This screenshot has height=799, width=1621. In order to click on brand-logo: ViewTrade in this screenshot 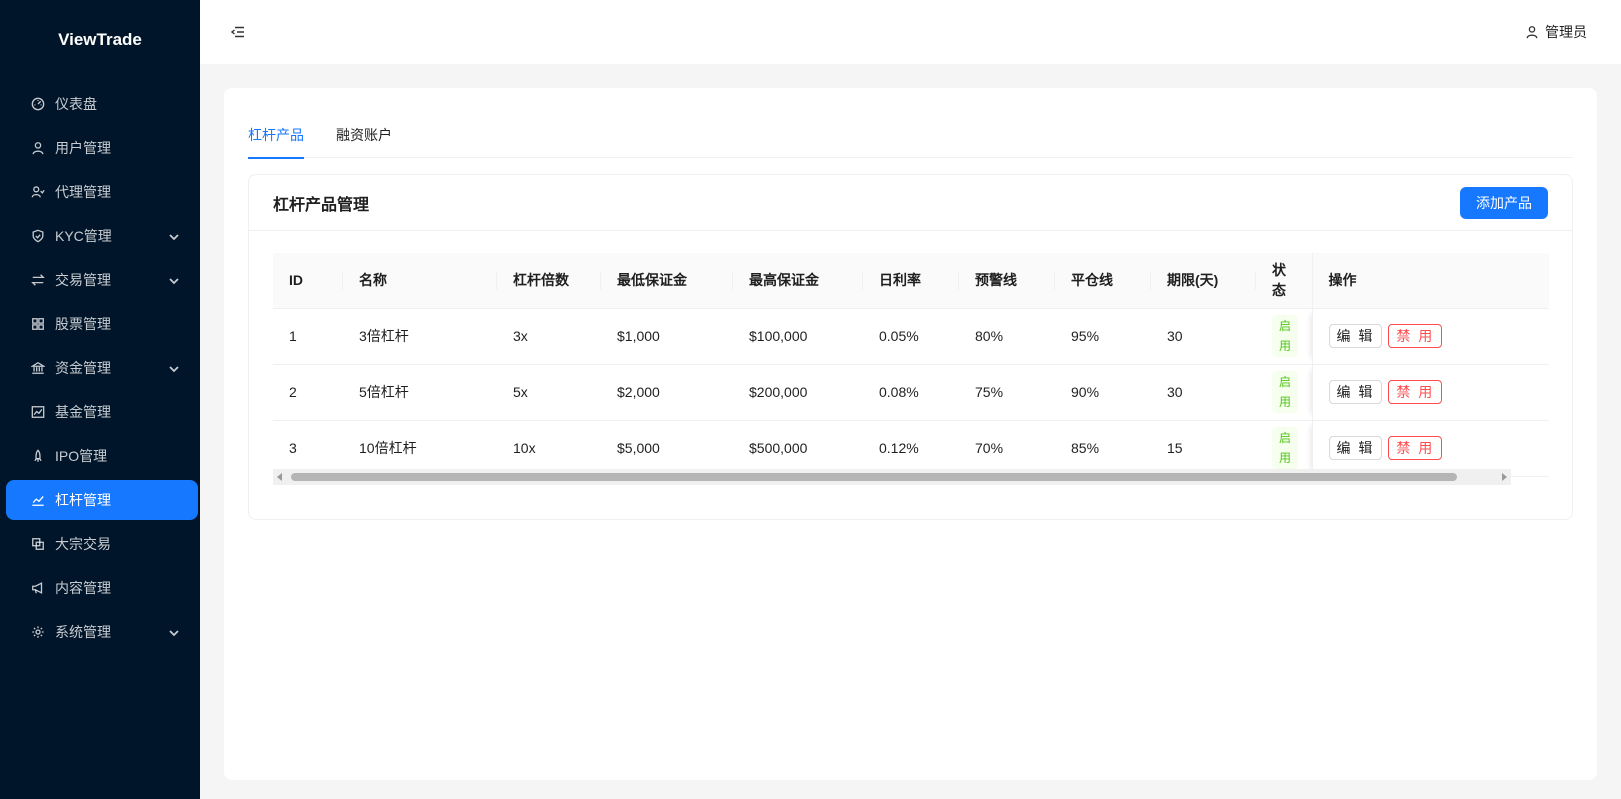, I will do `click(100, 39)`.